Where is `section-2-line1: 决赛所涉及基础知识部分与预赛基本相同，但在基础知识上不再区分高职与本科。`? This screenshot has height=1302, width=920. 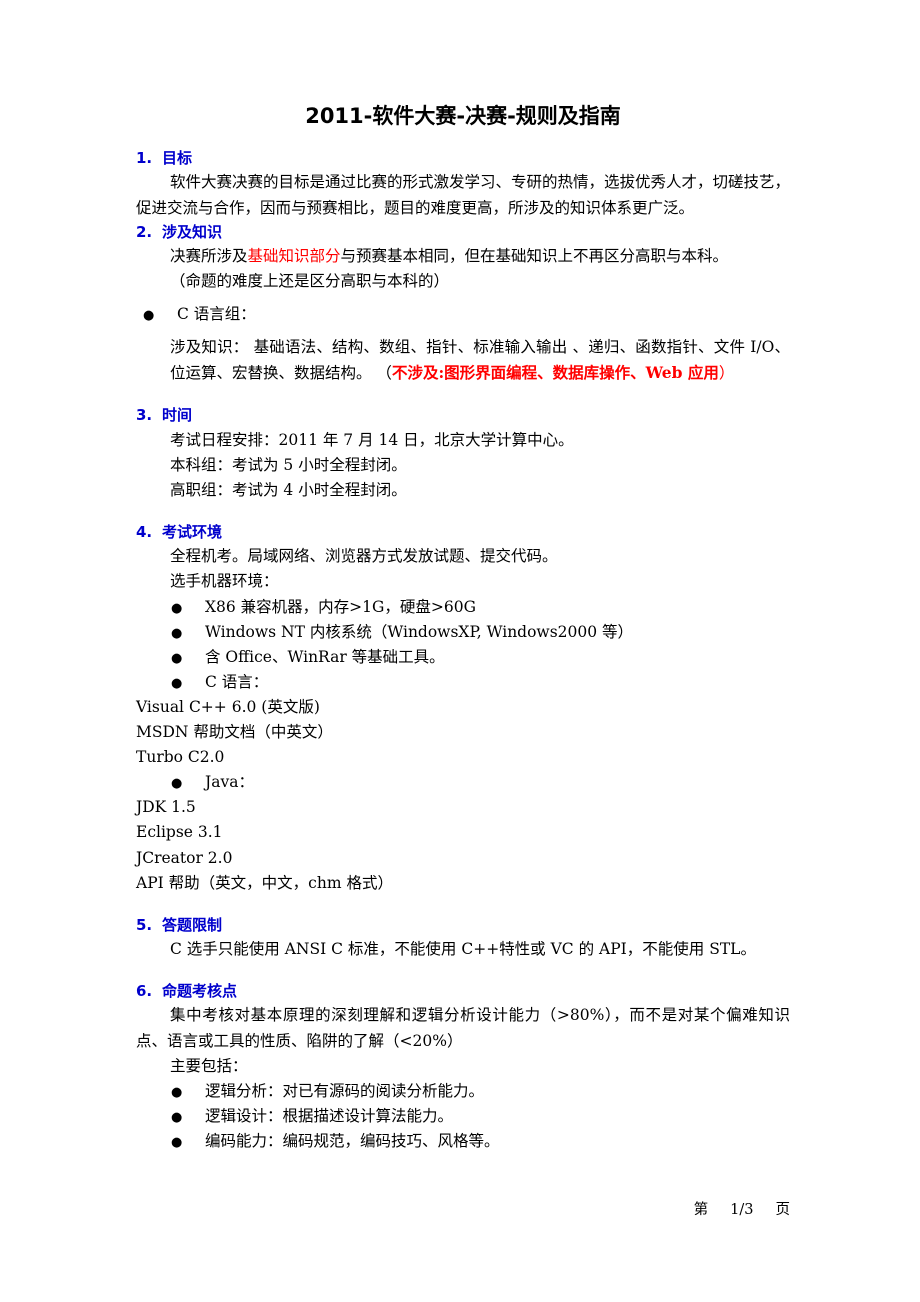
section-2-line1: 决赛所涉及基础知识部分与预赛基本相同，但在基础知识上不再区分高职与本科。 is located at coordinates (480, 256).